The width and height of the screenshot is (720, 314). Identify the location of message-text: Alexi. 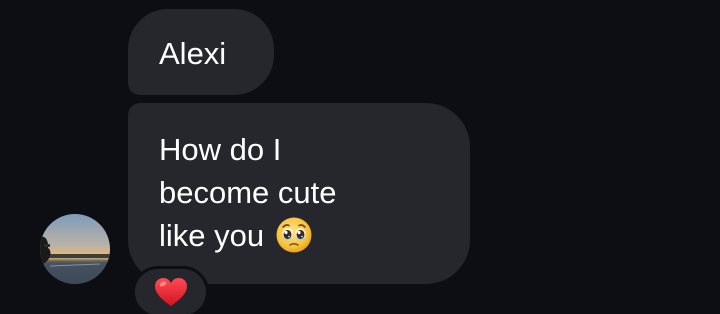
(193, 53).